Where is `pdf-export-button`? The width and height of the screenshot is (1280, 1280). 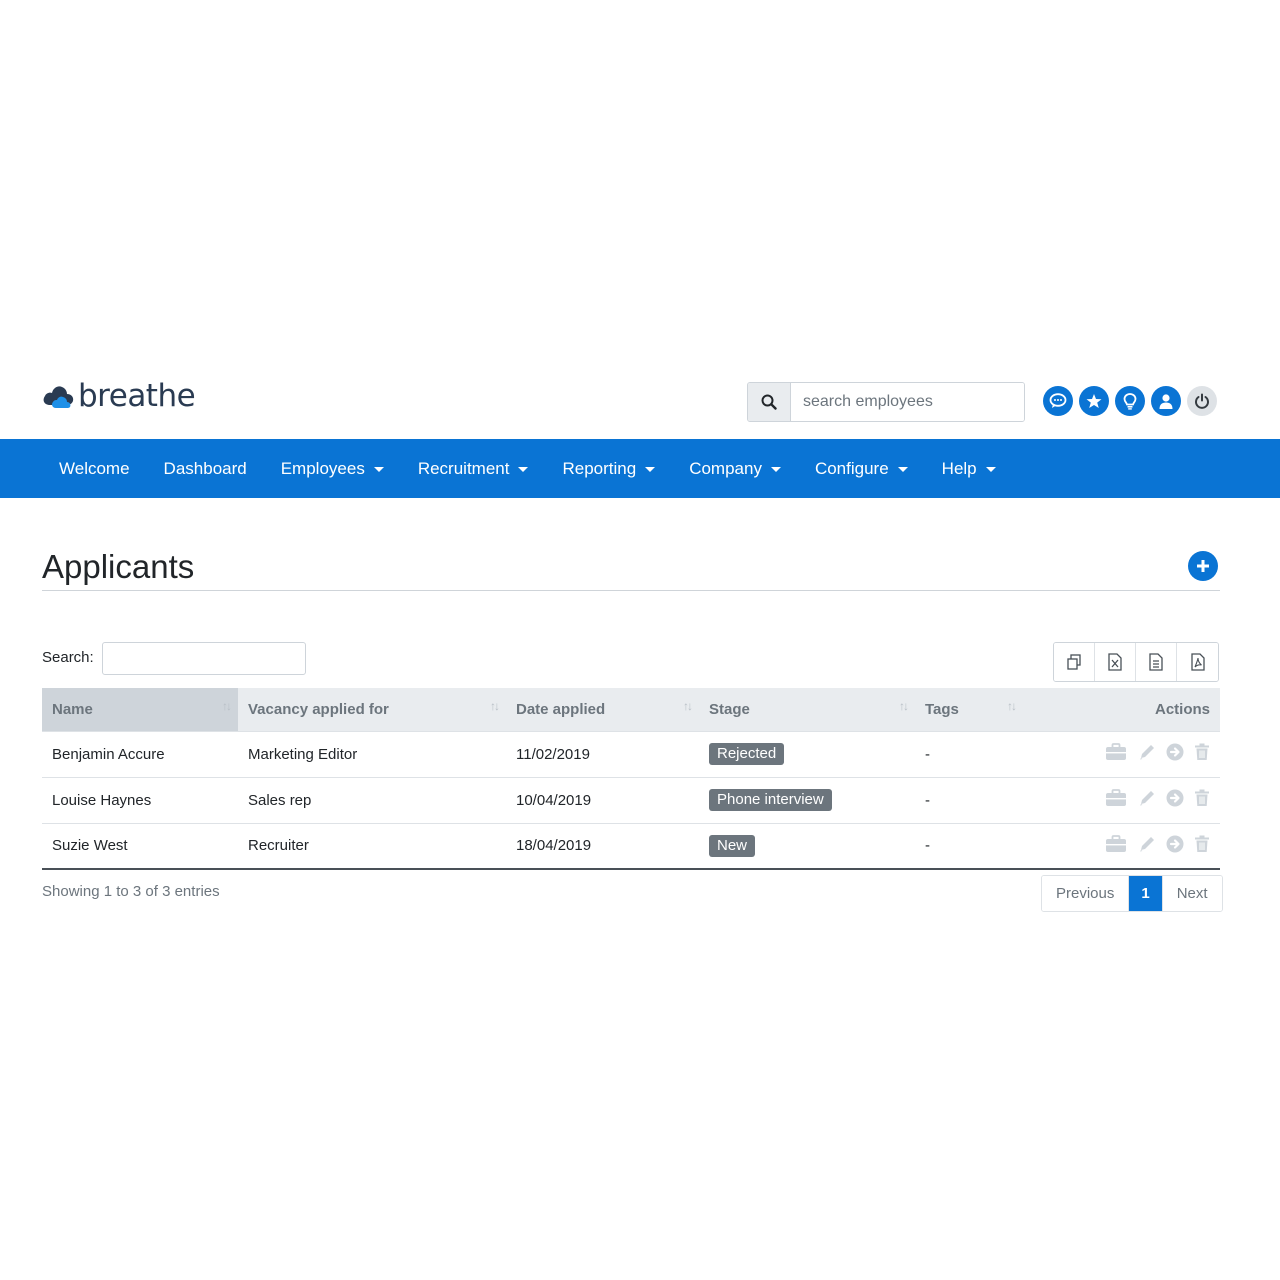 pdf-export-button is located at coordinates (1197, 662).